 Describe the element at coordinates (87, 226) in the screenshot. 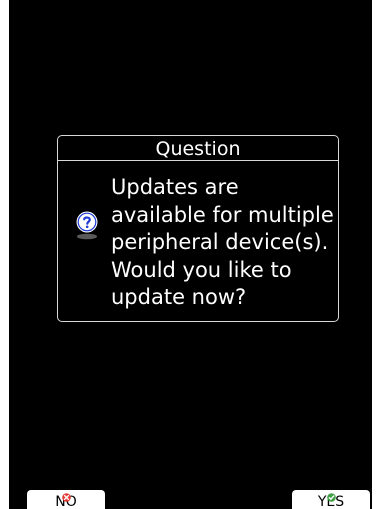

I see `question-icon` at that location.